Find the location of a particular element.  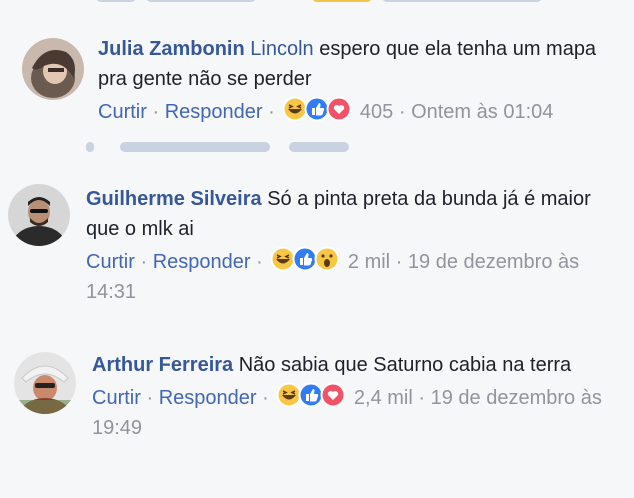

reaction-count: 2,4 mil is located at coordinates (383, 398).